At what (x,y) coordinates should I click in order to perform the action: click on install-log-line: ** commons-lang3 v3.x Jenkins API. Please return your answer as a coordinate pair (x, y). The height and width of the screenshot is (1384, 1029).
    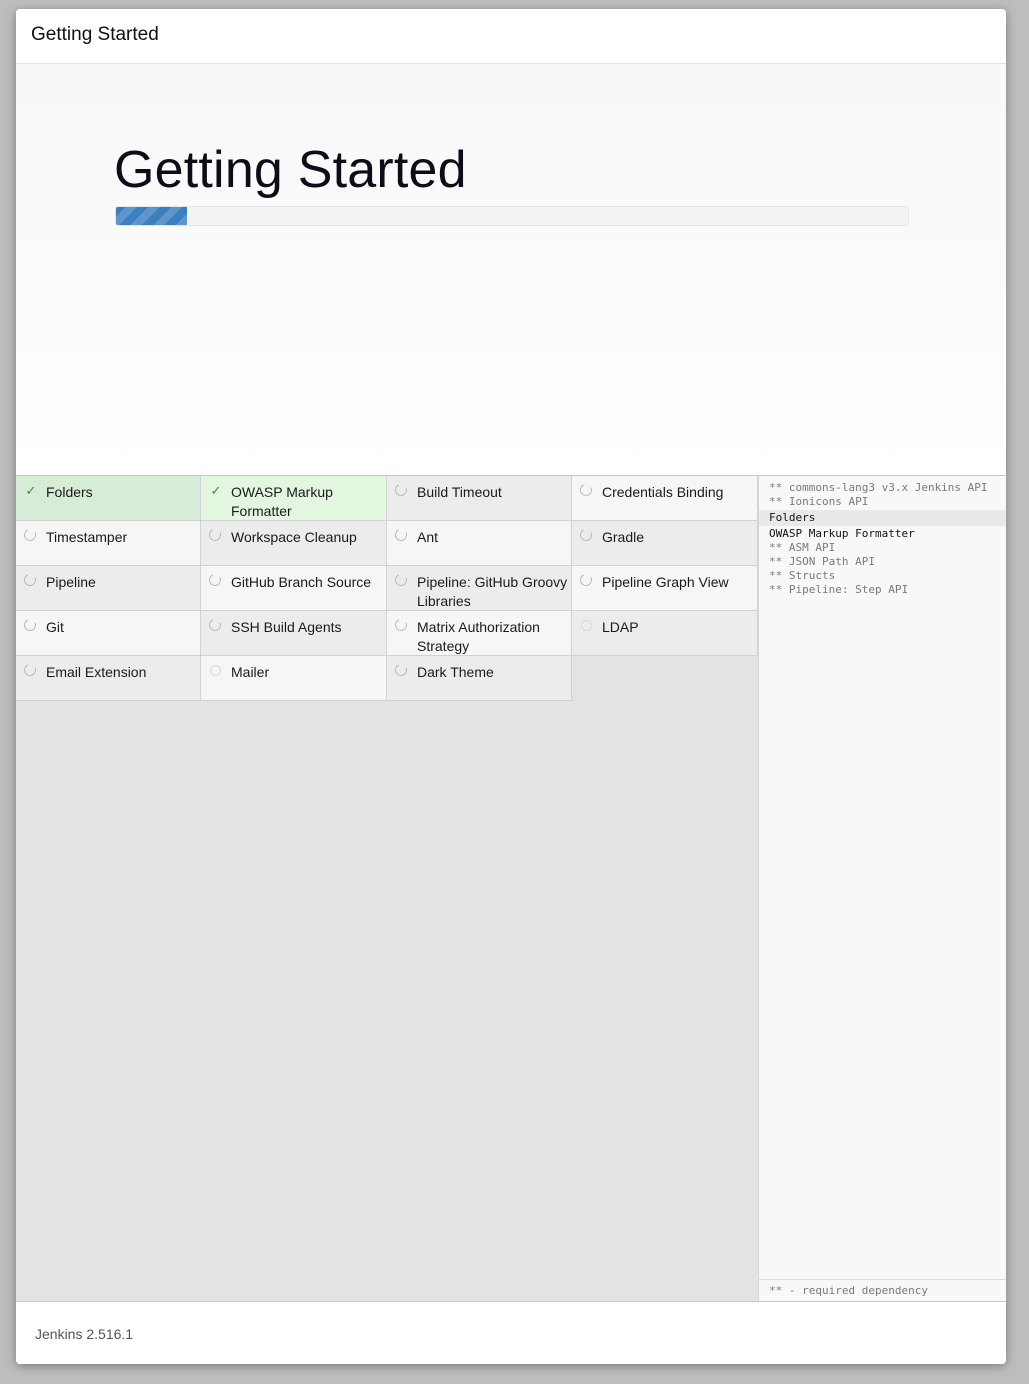
    Looking at the image, I should click on (878, 487).